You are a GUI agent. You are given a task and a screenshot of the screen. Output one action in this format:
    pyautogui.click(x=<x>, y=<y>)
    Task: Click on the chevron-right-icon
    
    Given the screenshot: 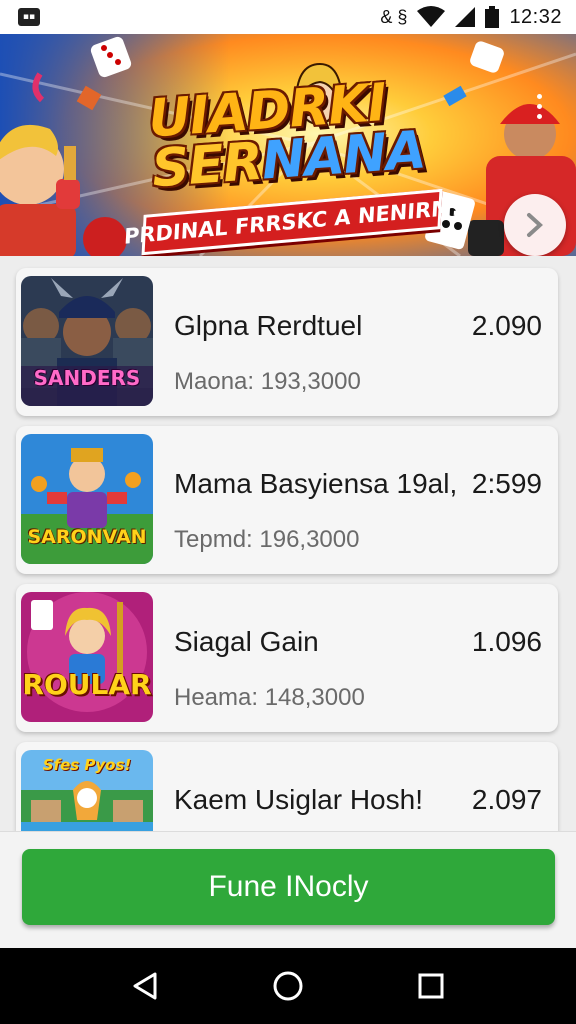 What is the action you would take?
    pyautogui.click(x=535, y=225)
    